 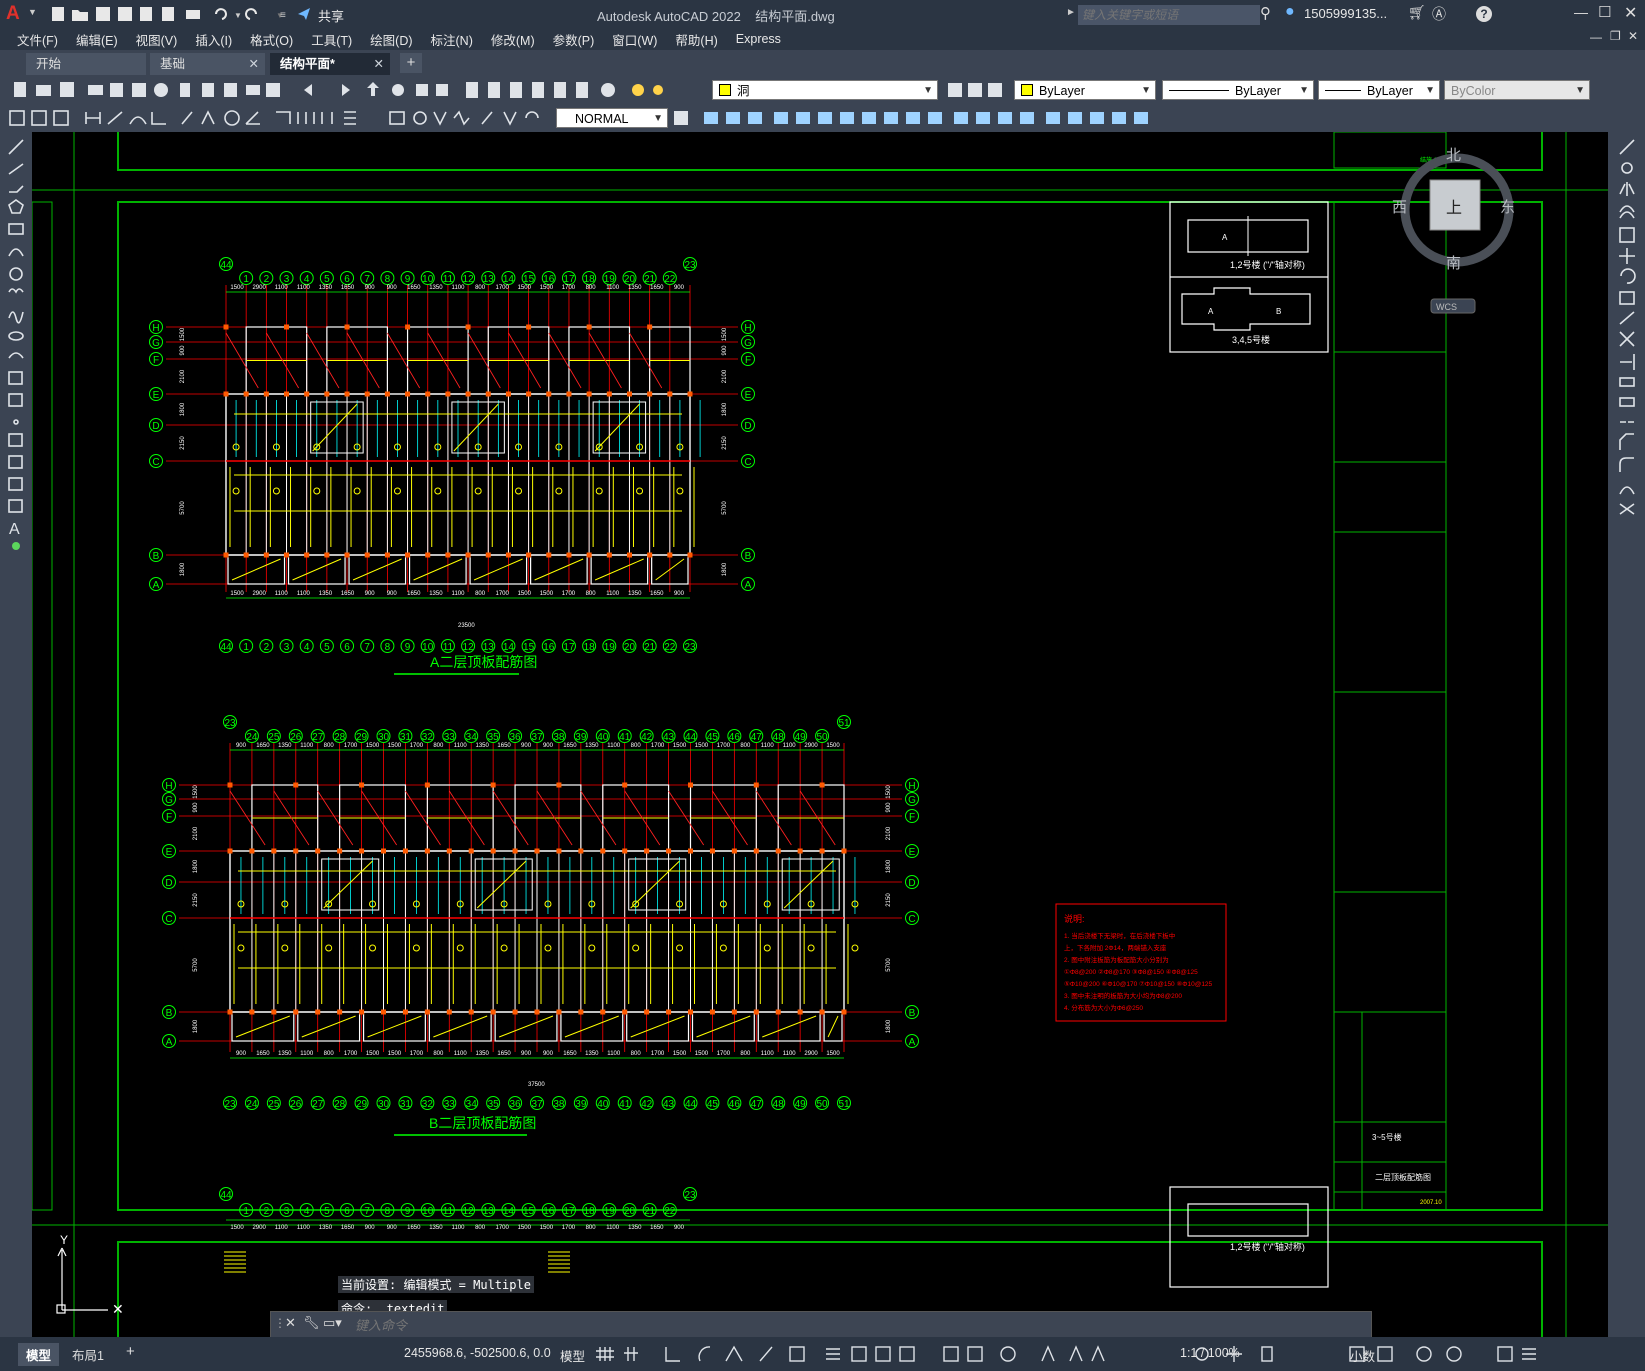 What do you see at coordinates (17, 14) in the screenshot?
I see `autocad-logo: A` at bounding box center [17, 14].